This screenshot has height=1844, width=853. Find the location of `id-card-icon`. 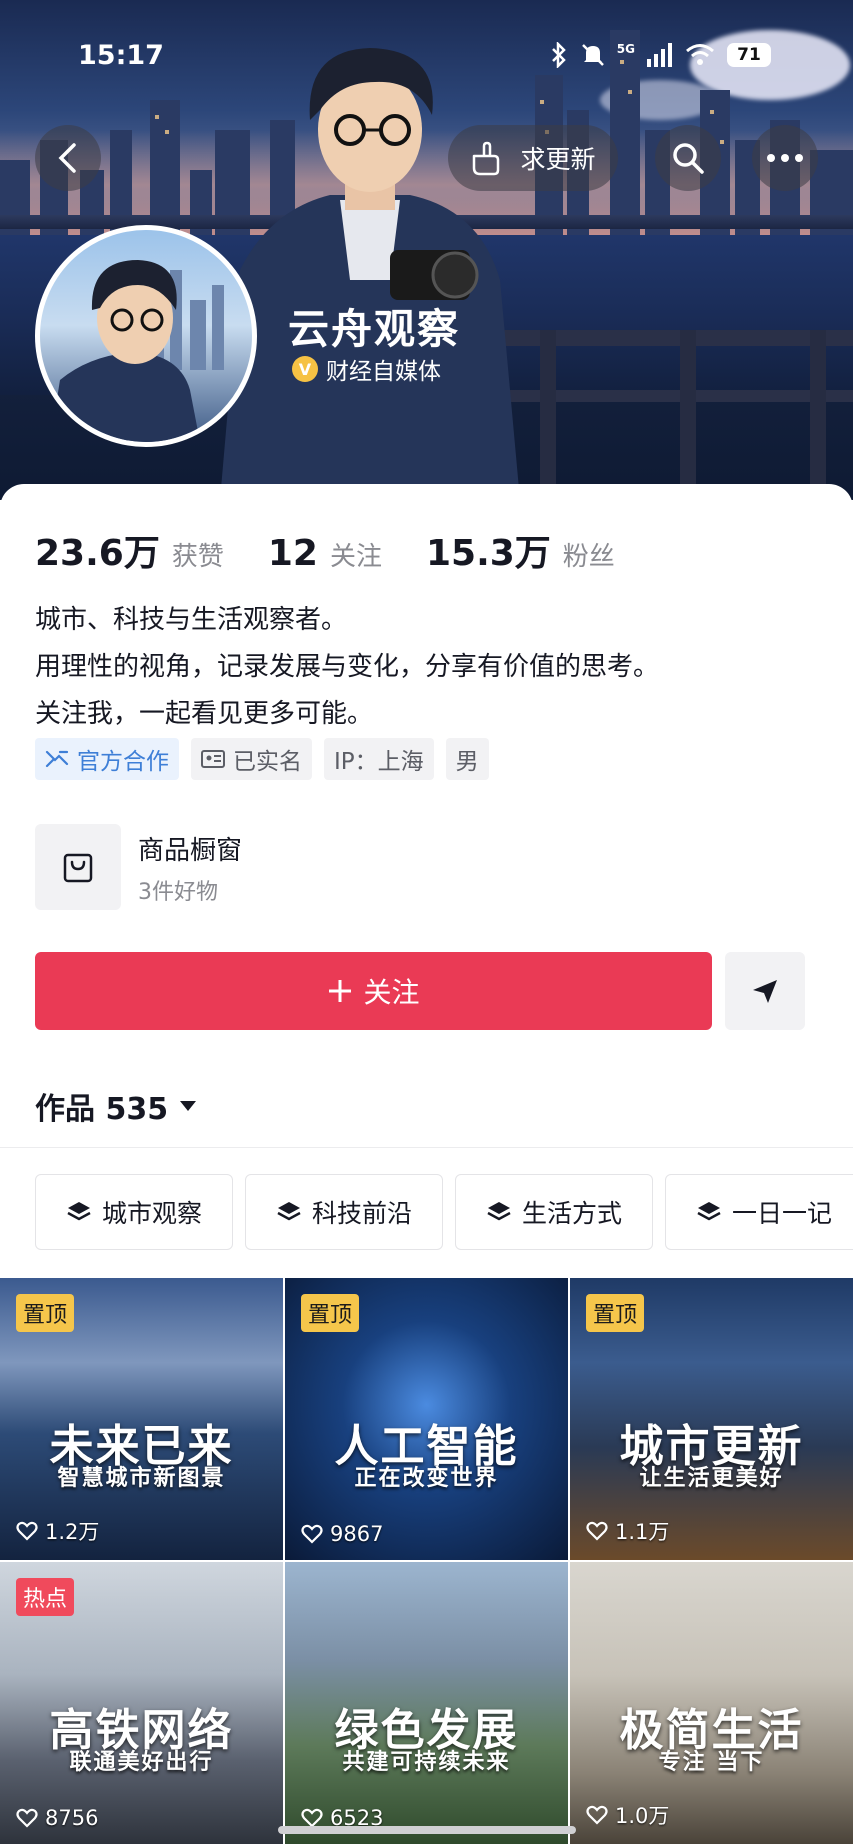

id-card-icon is located at coordinates (213, 759).